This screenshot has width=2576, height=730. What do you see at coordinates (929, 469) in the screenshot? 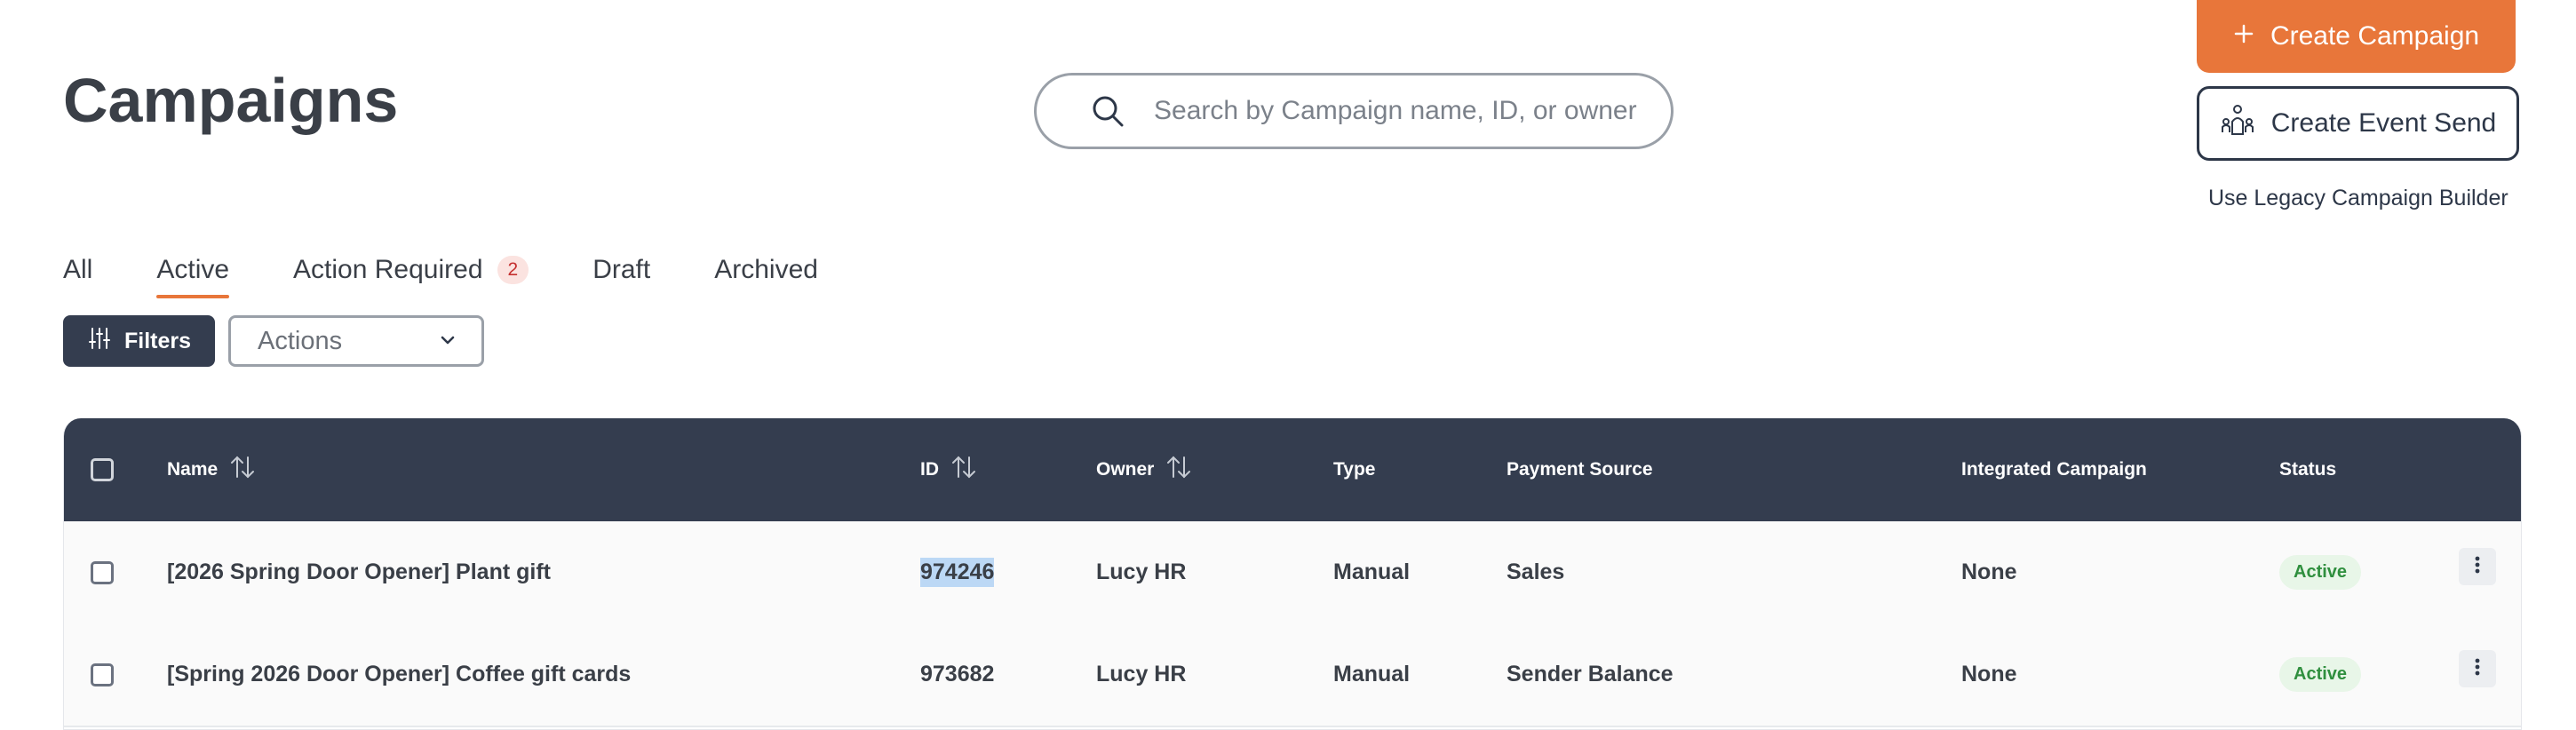
I see `column-id-label: ID` at bounding box center [929, 469].